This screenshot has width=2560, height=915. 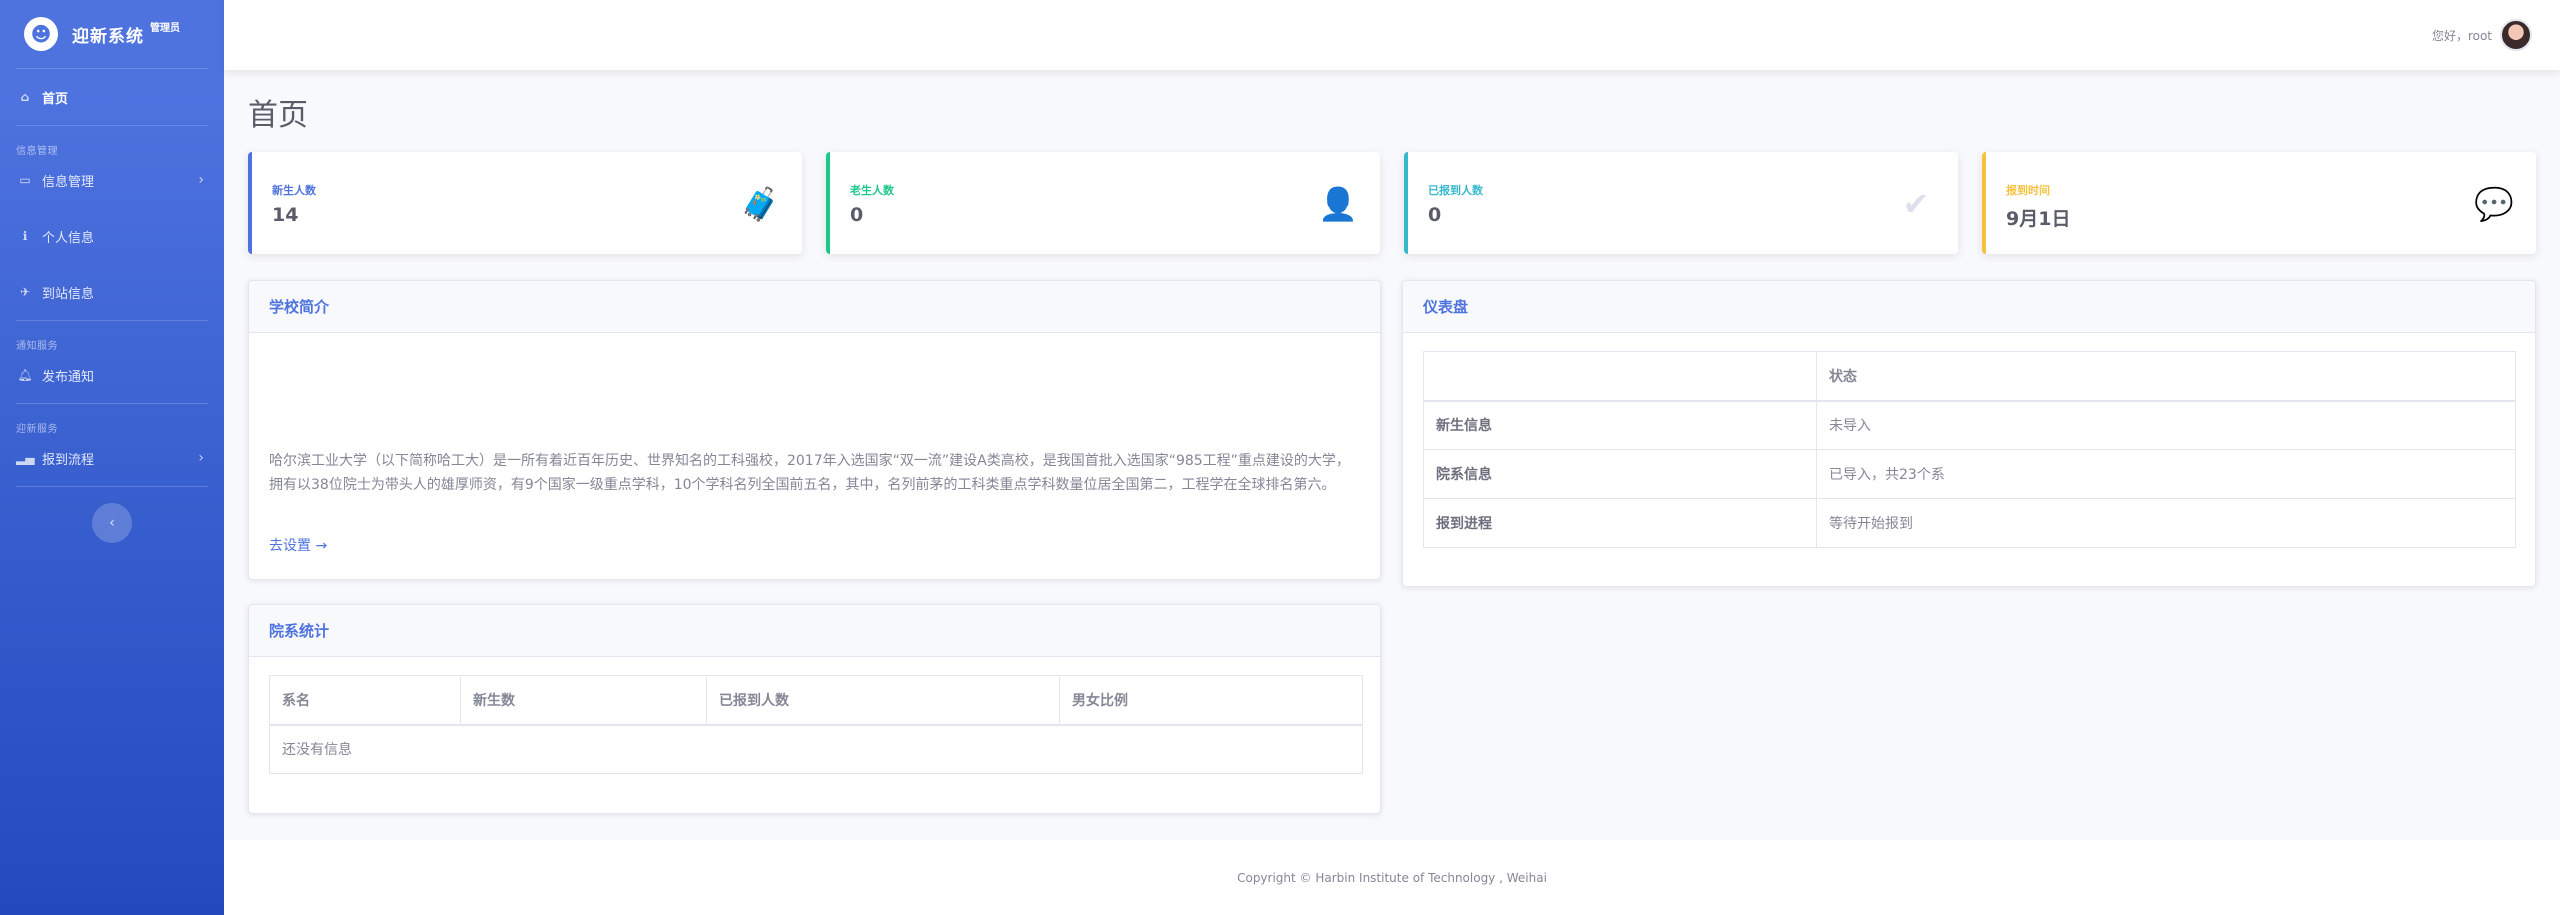 What do you see at coordinates (112, 292) in the screenshot?
I see `sidebar-item-arrival: ✈ 到站信息` at bounding box center [112, 292].